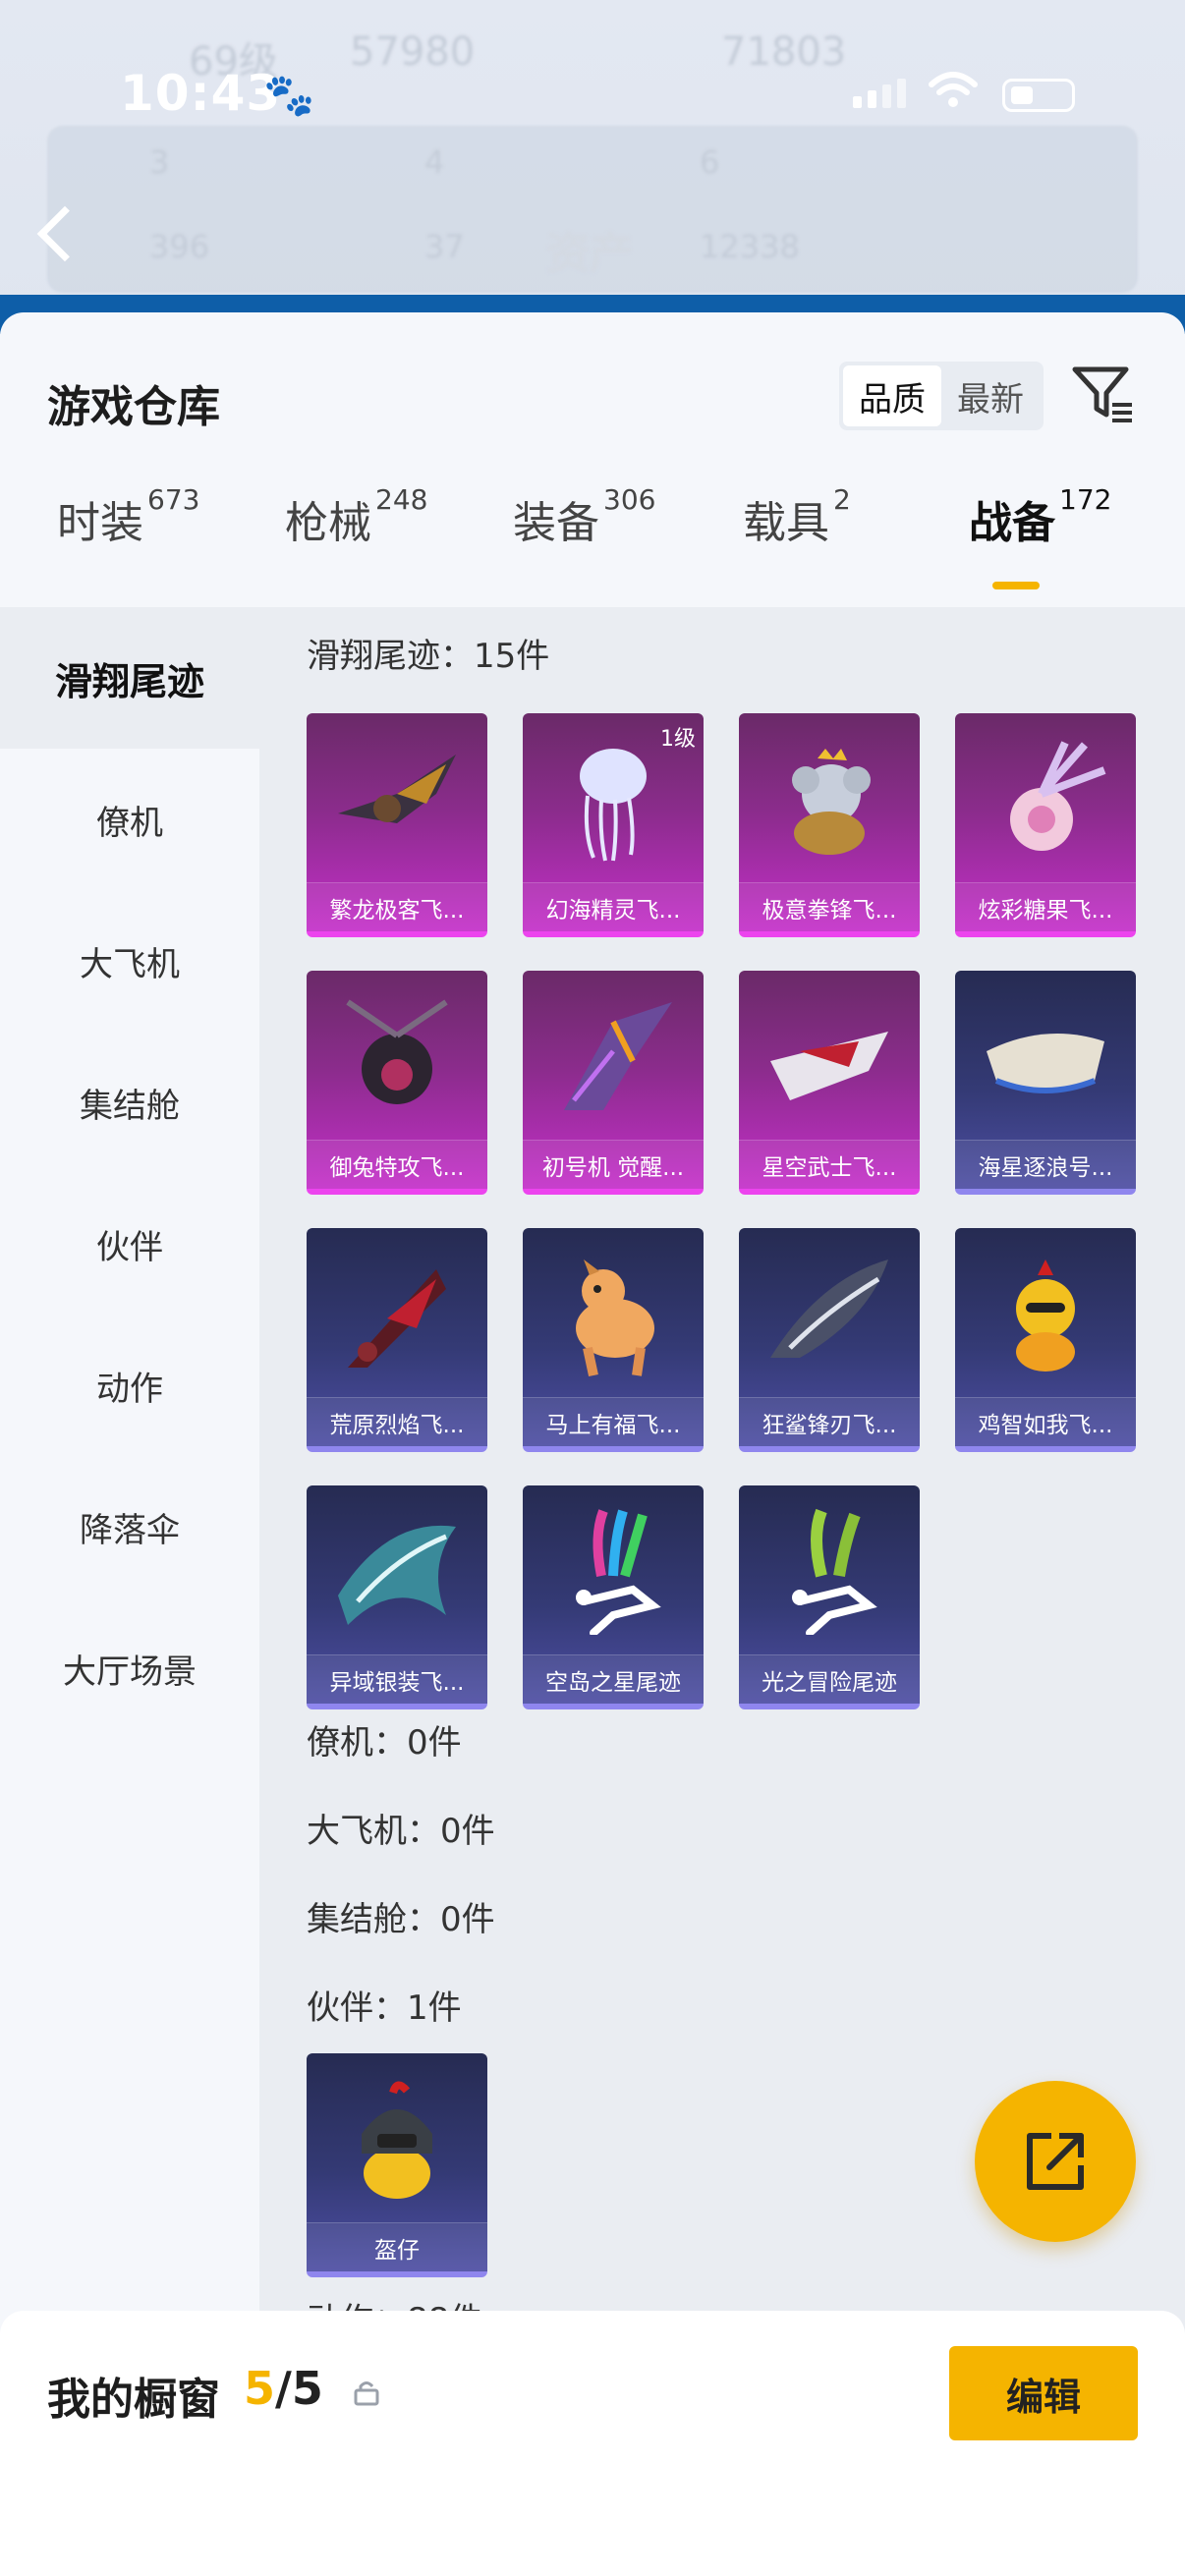 Image resolution: width=1185 pixels, height=2576 pixels. I want to click on status-time: 10:43, so click(201, 93).